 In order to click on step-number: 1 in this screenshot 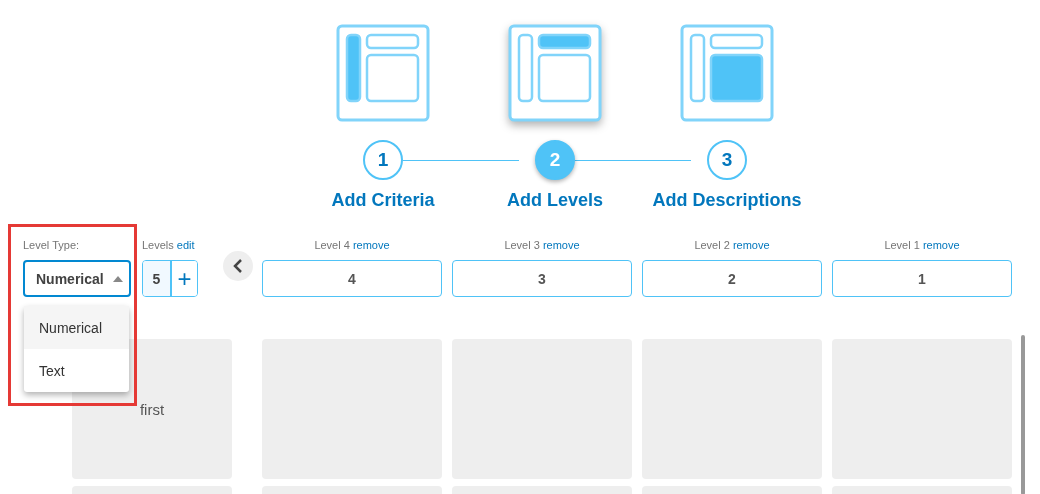, I will do `click(383, 160)`.